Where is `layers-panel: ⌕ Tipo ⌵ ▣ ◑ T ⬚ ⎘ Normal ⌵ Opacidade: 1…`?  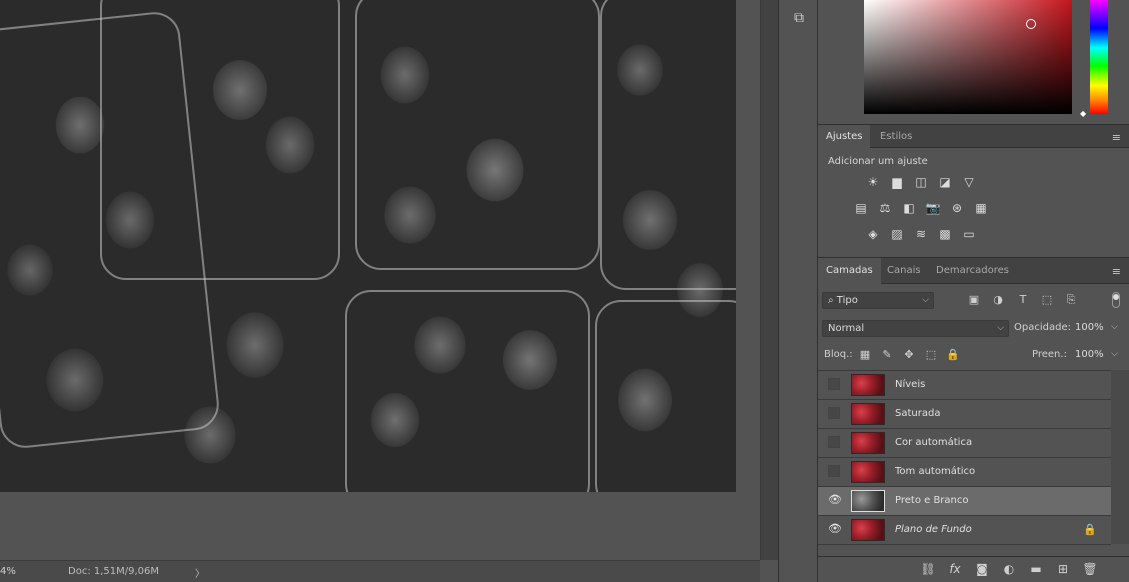
layers-panel: ⌕ Tipo ⌵ ▣ ◑ T ⬚ ⎘ Normal ⌵ Opacidade: 1… is located at coordinates (973, 433).